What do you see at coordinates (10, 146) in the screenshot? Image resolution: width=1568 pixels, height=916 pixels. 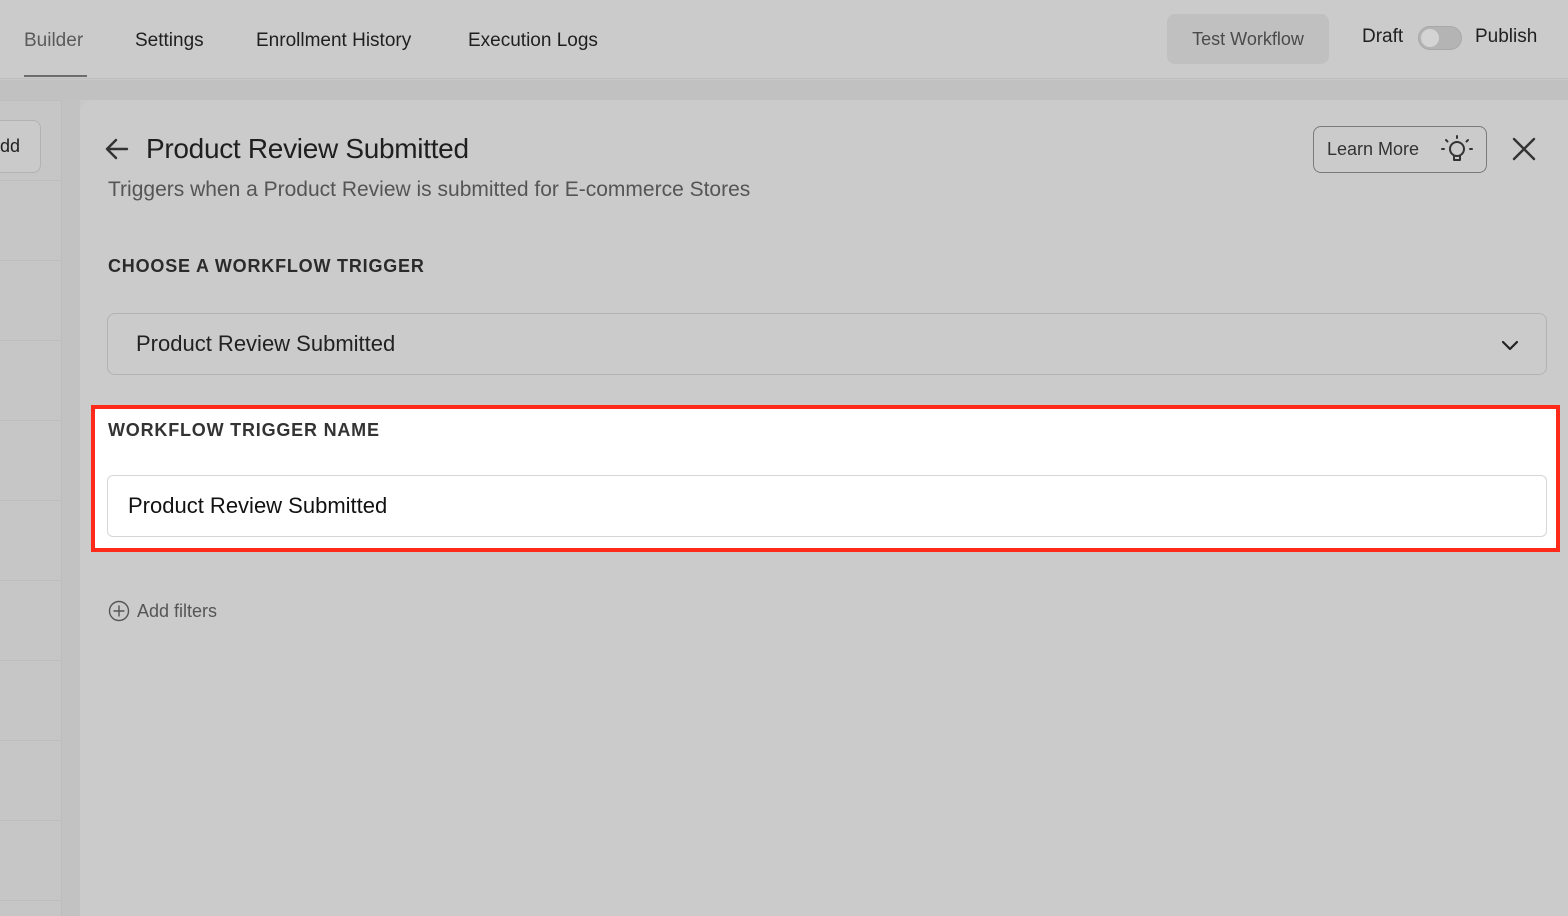 I see `add-button-label: Add` at bounding box center [10, 146].